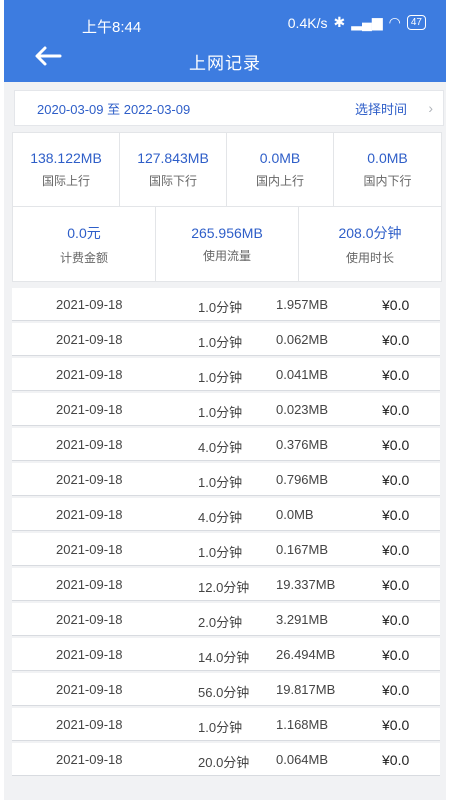 Image resolution: width=450 pixels, height=800 pixels. I want to click on list-item: 2021-09-18 2.0分钟 3.291MB ¥0.0, so click(226, 619).